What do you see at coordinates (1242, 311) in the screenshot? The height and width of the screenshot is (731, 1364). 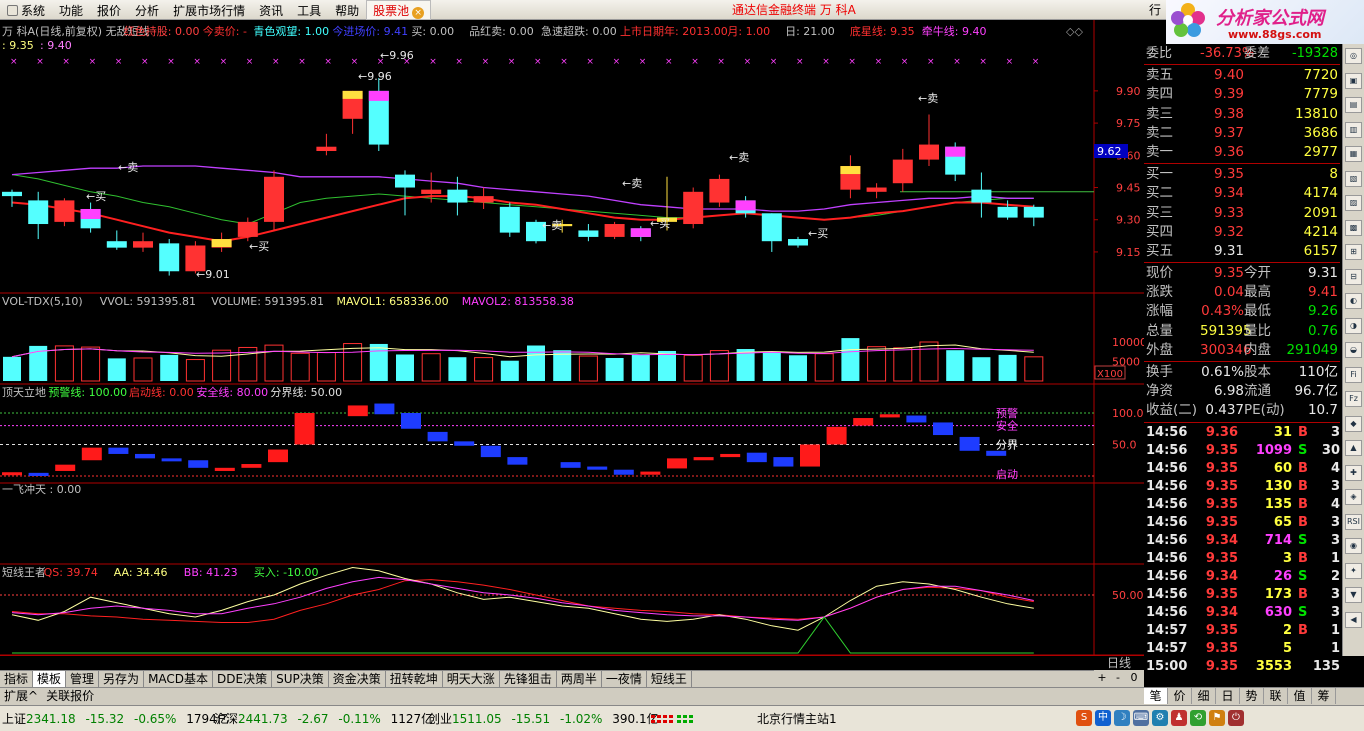 I see `stat-row: 涨幅 0.43% 最低 9.26` at bounding box center [1242, 311].